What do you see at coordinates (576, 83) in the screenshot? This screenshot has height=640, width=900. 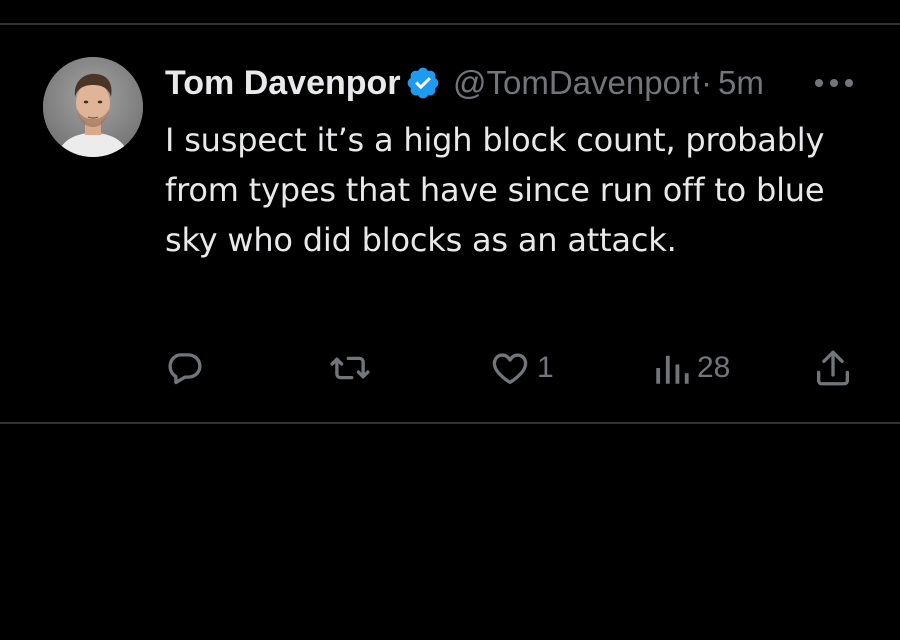 I see `user-handle: @TomDavenport` at bounding box center [576, 83].